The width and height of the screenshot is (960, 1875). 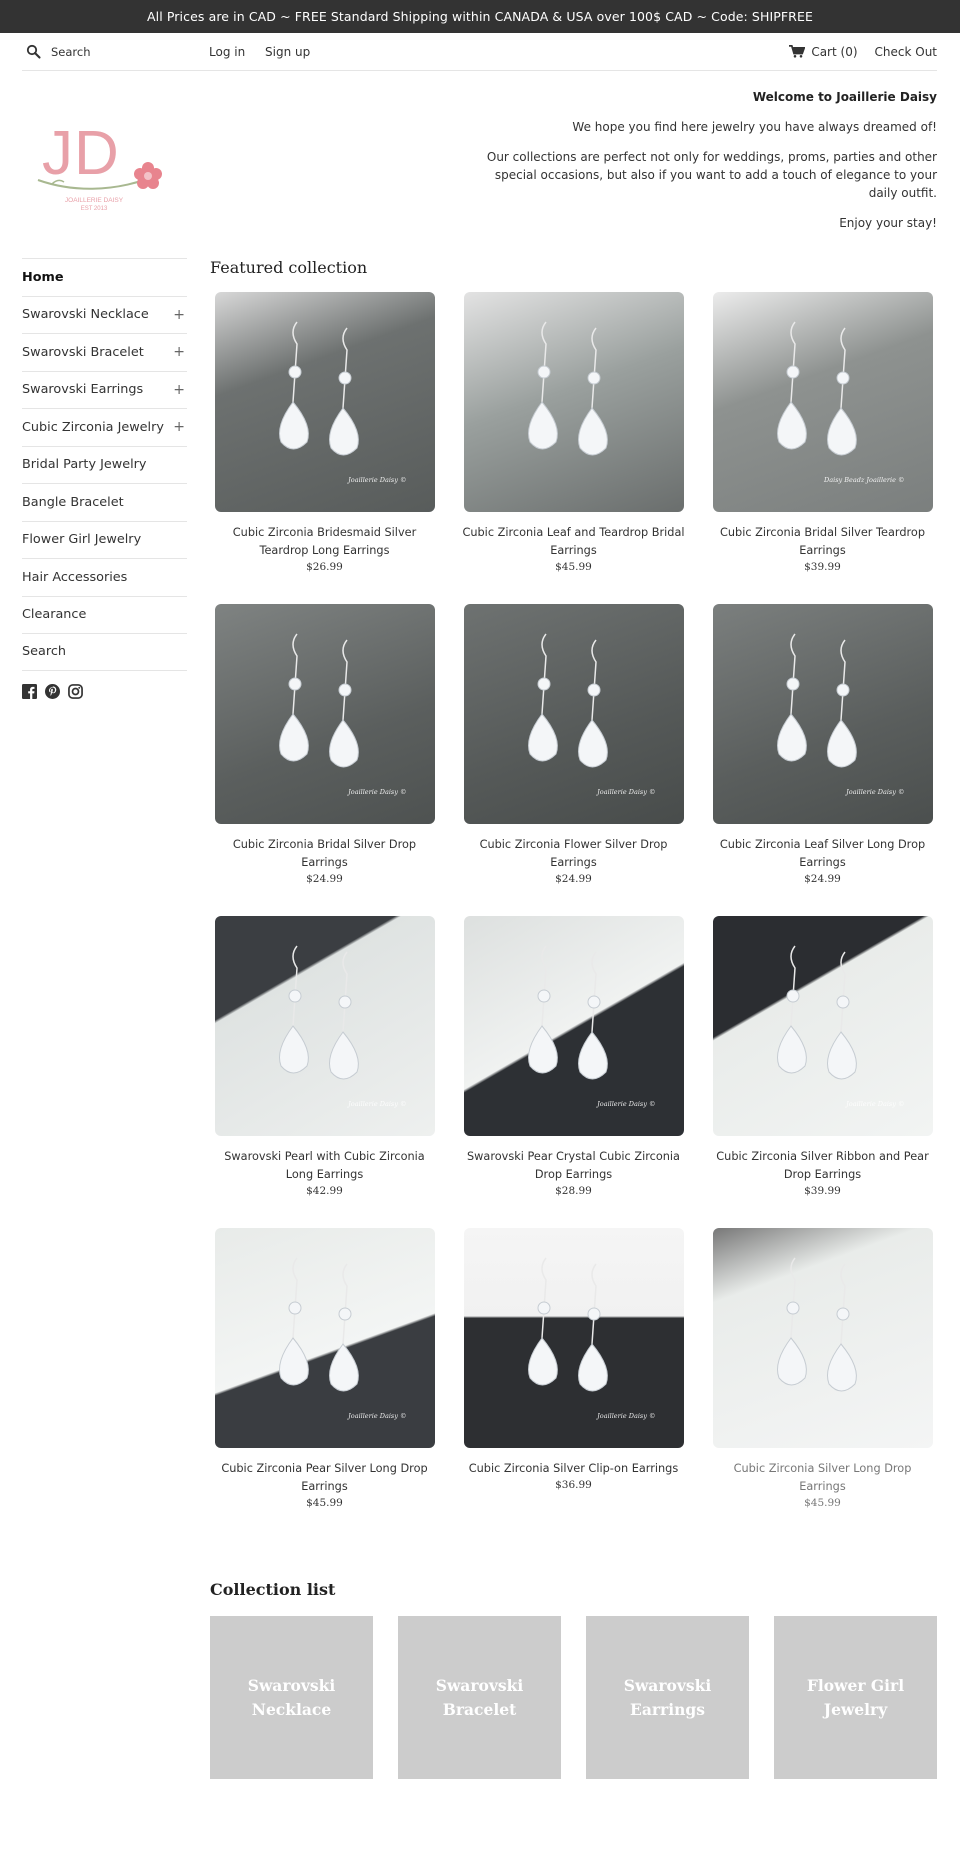 I want to click on sidebar-item-swarovski-bracelet: Swarovski Bracelet +, so click(x=104, y=352).